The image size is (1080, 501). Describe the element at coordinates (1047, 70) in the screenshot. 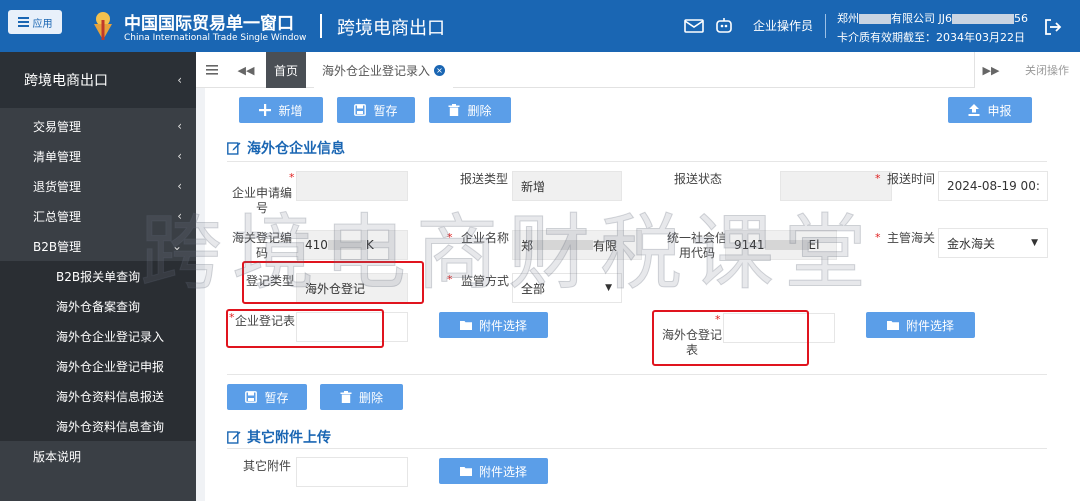

I see `close-operations-button: 关闭操作` at that location.